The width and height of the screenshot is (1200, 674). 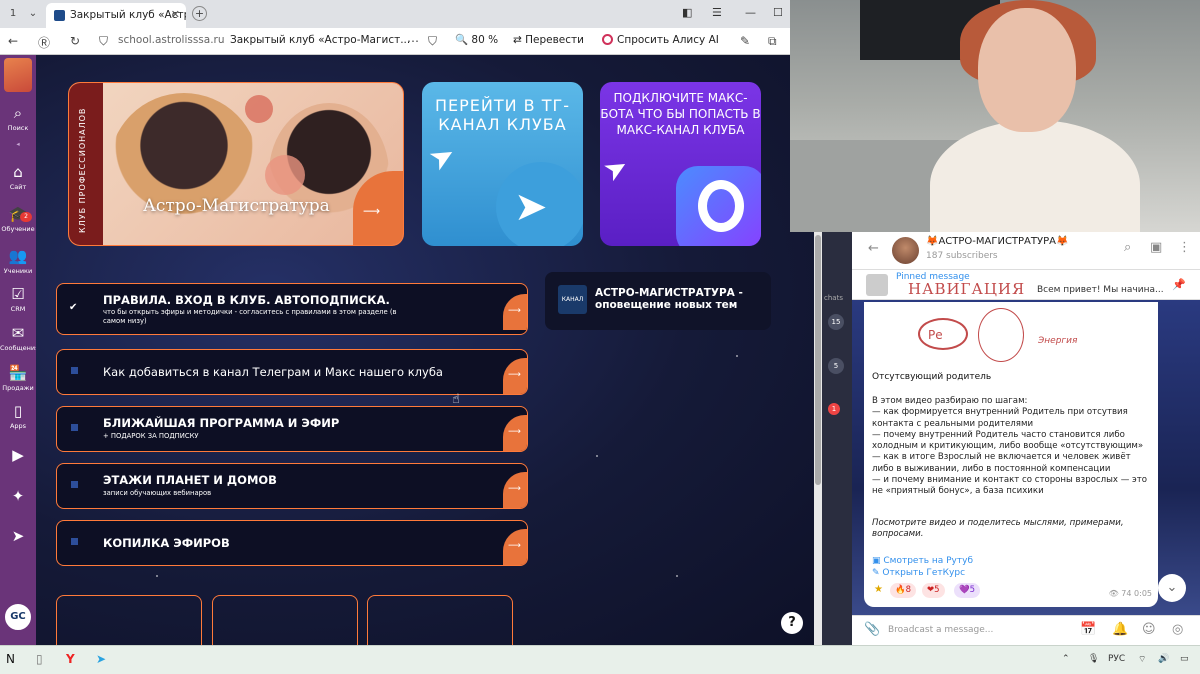 I want to click on banner-telegram-channel: ПЕРЕЙТИ В ТГ-КАНАЛ КЛУБА ➤ ➤, so click(x=502, y=164).